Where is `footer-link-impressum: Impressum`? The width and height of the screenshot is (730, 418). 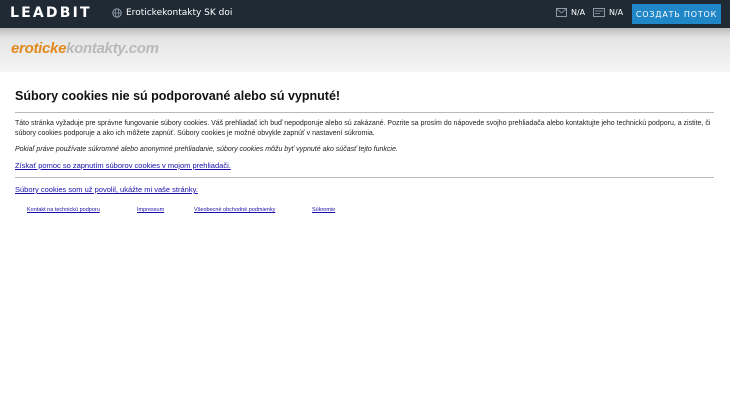
footer-link-impressum: Impressum is located at coordinates (150, 210).